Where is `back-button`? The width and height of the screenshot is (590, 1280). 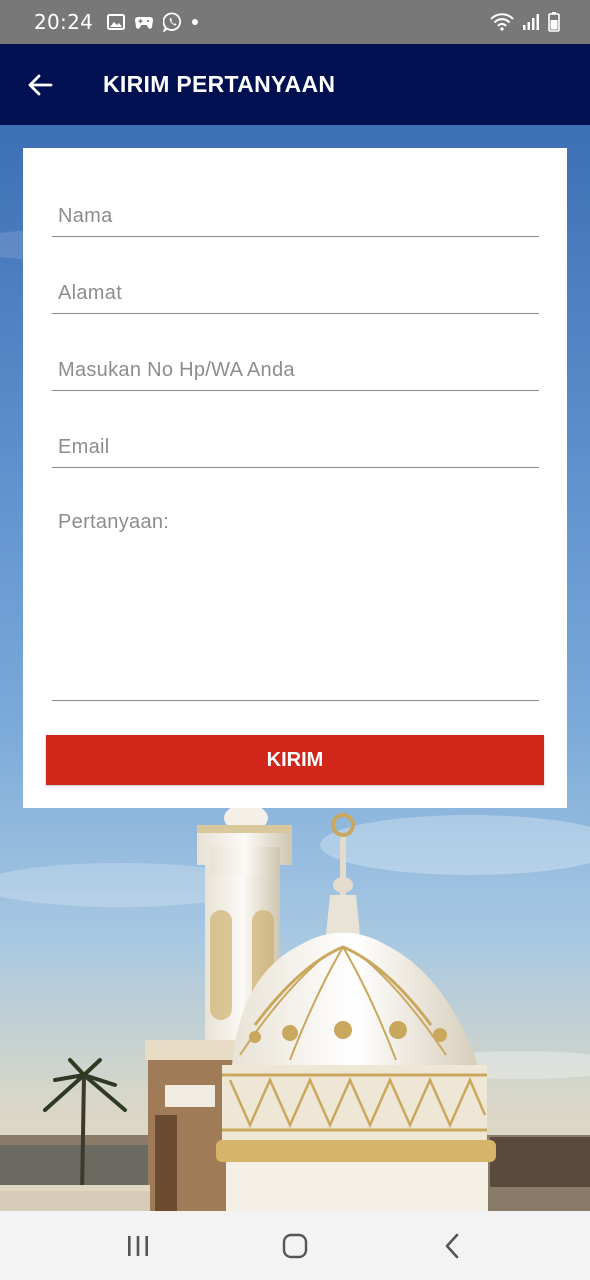
back-button is located at coordinates (40, 84).